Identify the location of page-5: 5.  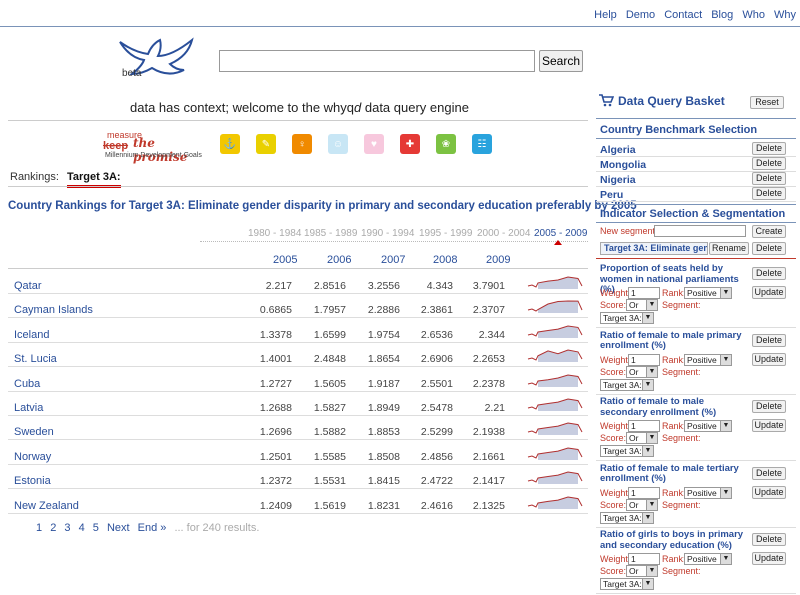
(96, 528).